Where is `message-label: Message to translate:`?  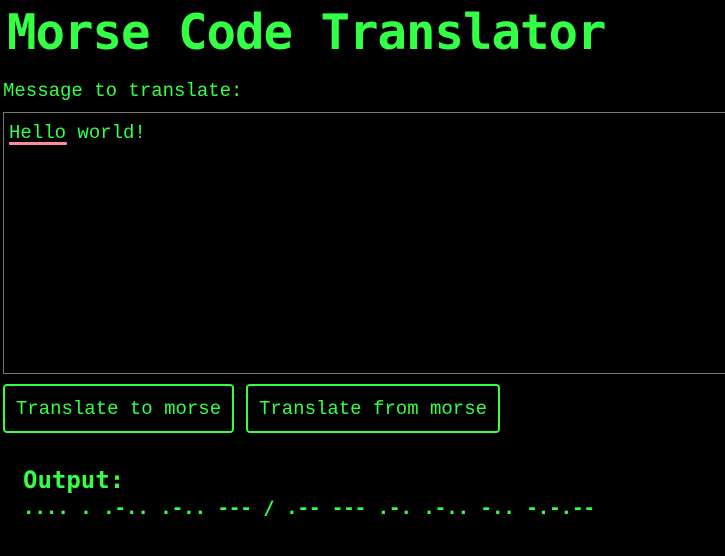
message-label: Message to translate: is located at coordinates (123, 91).